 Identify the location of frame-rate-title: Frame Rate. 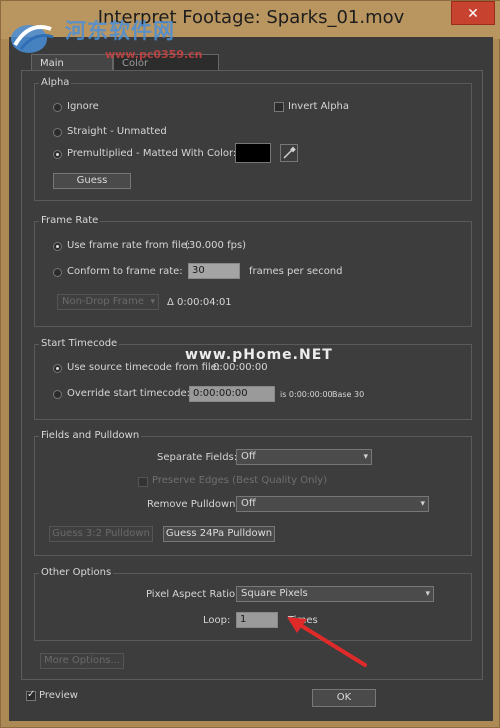
(70, 220).